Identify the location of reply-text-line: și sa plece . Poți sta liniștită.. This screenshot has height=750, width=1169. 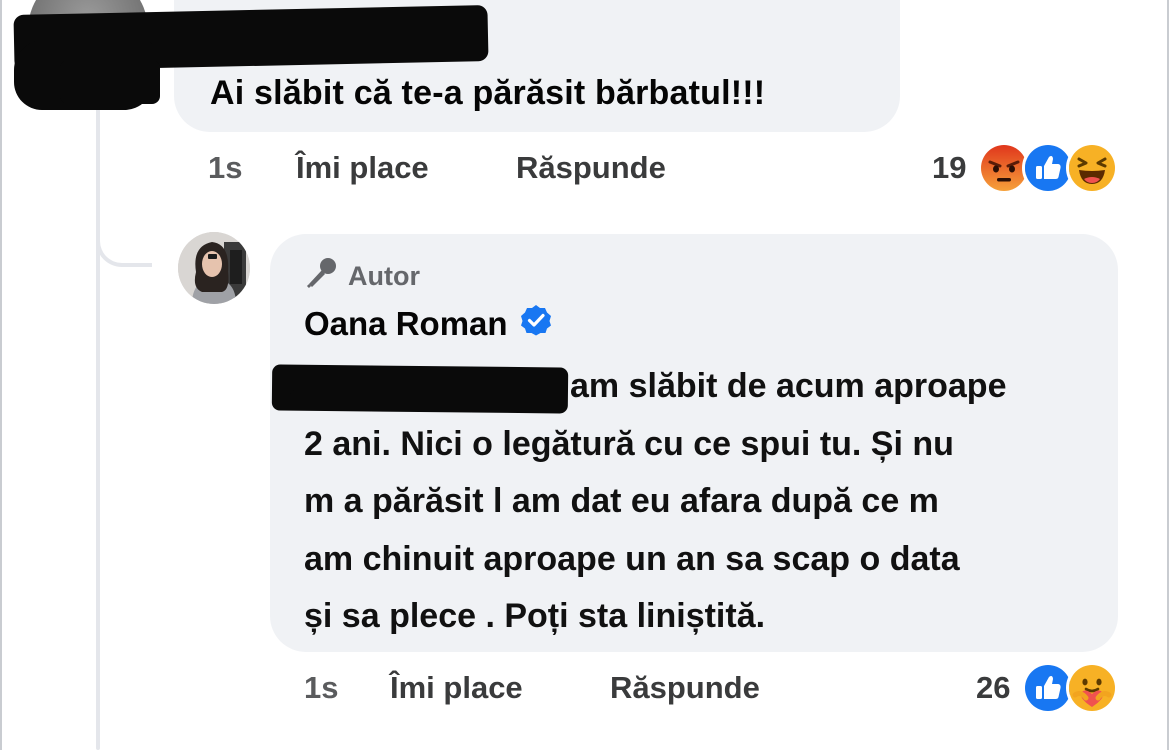
(535, 616).